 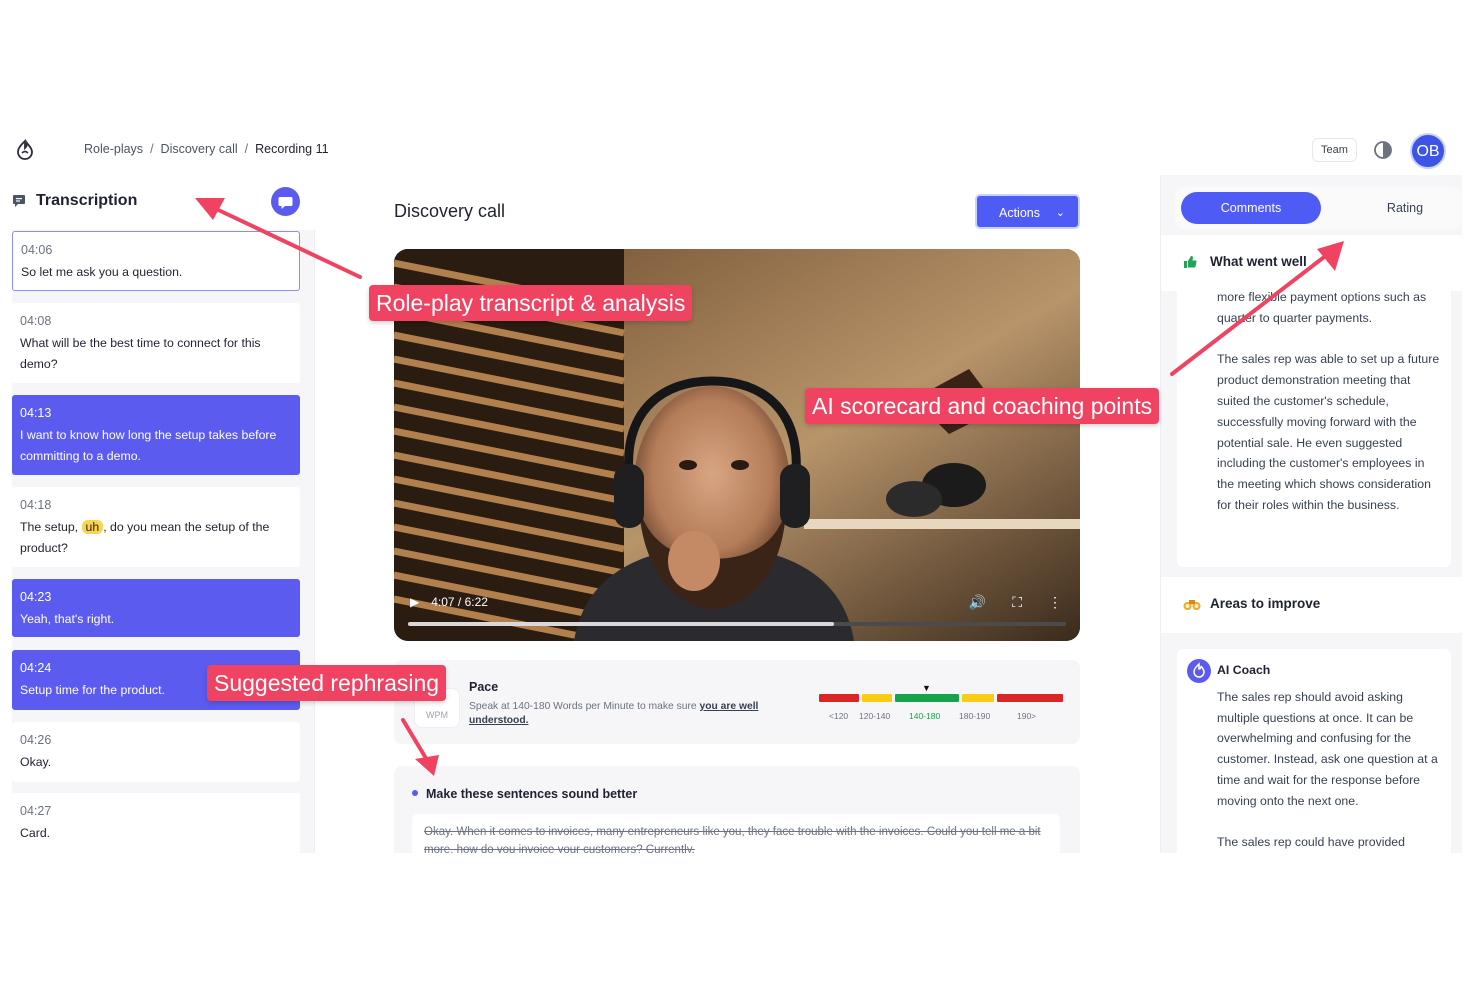 I want to click on transcript-item: 04:23 Yeah, that's right., so click(x=156, y=608).